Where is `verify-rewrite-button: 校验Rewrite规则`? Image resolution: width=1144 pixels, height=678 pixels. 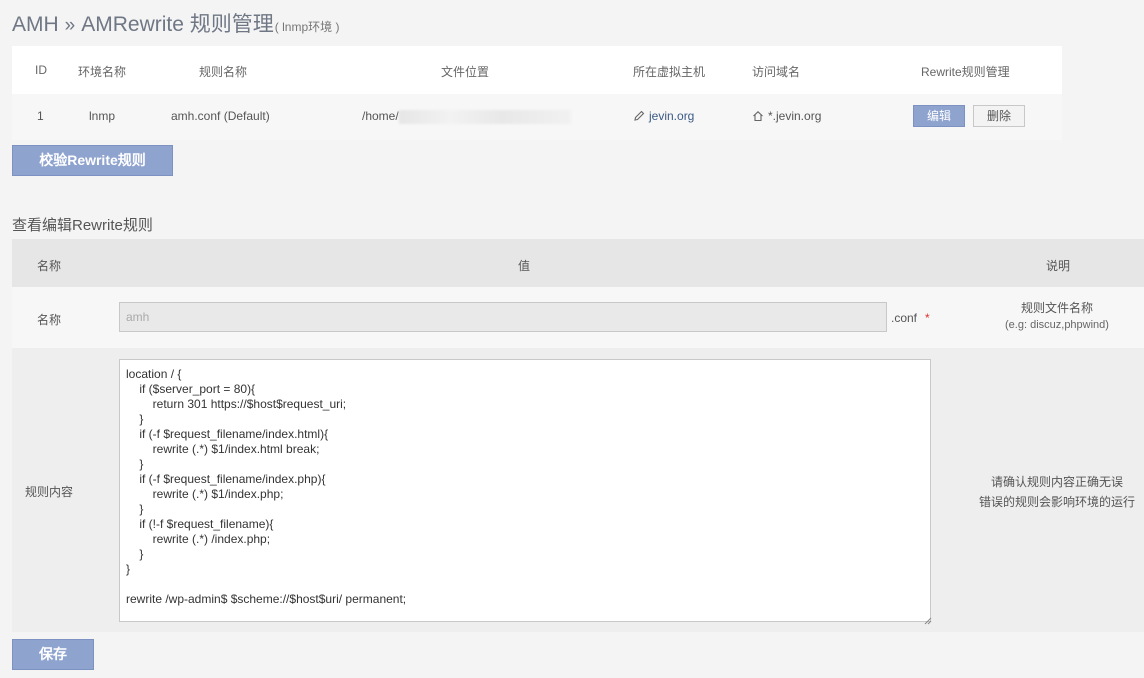
verify-rewrite-button: 校验Rewrite规则 is located at coordinates (92, 160).